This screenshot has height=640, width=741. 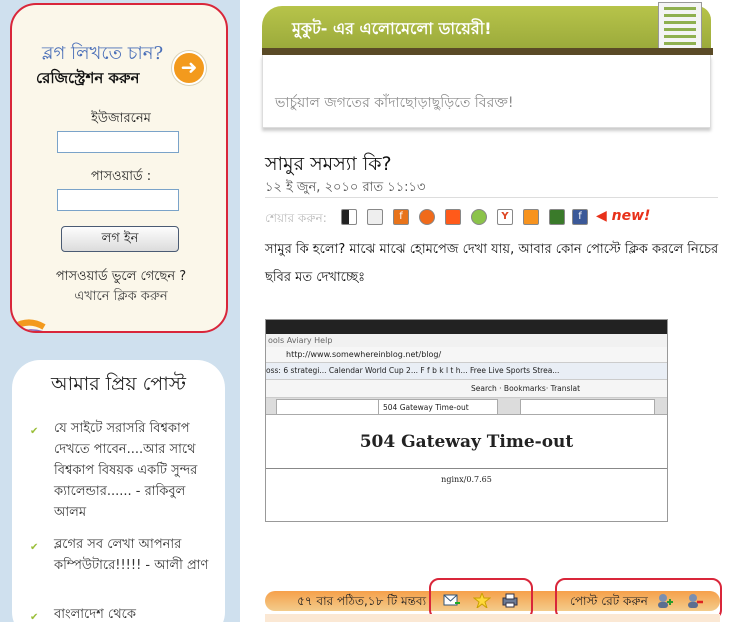 What do you see at coordinates (401, 217) in the screenshot?
I see `friendfeed-share-icon: f` at bounding box center [401, 217].